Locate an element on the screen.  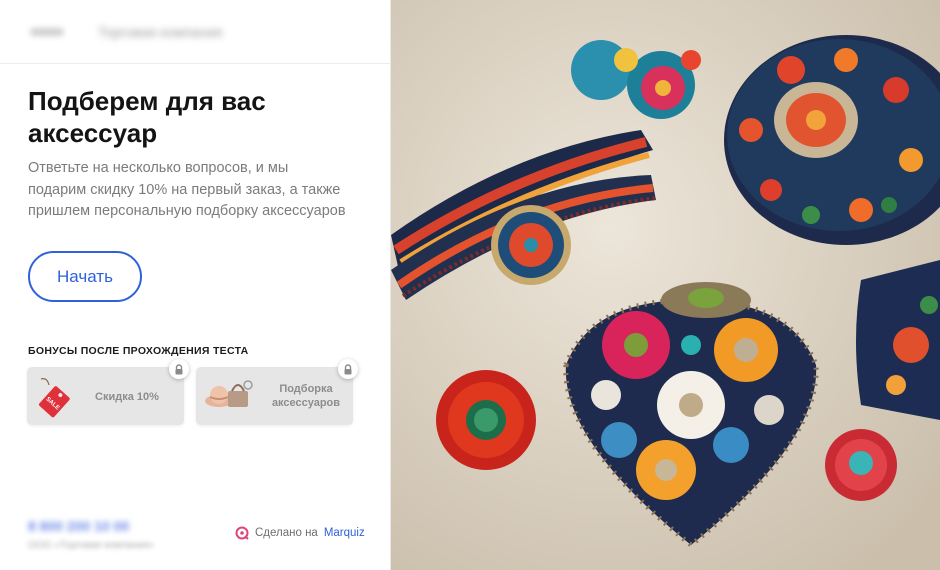
made-by-link: Сделано на Marquiz is located at coordinates (300, 533).